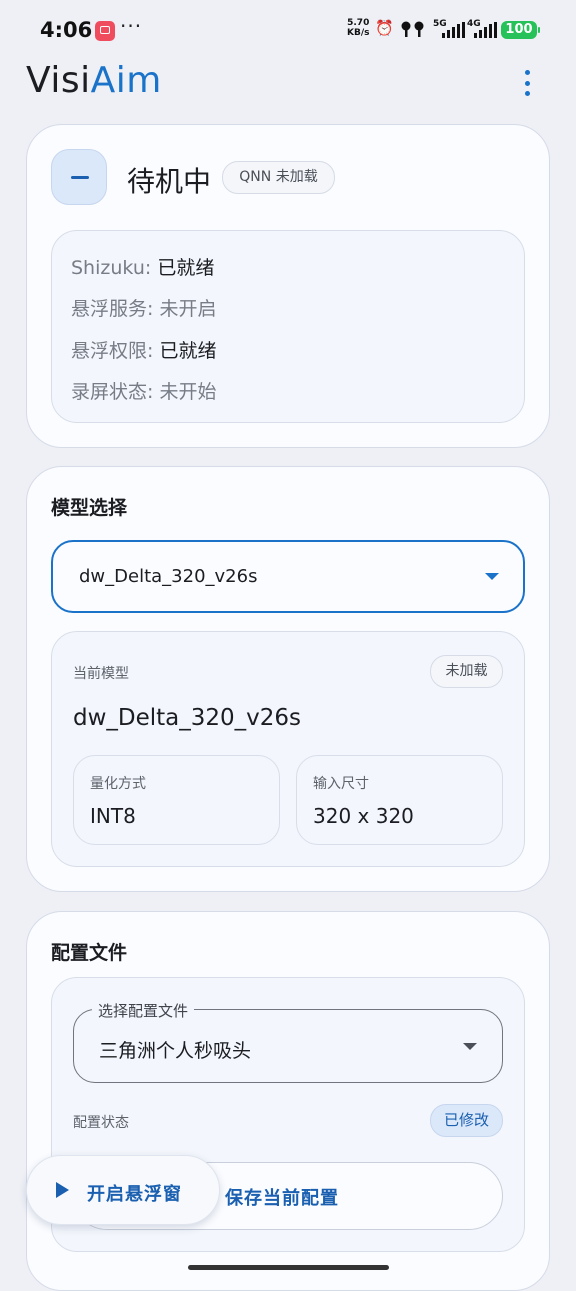 The image size is (576, 1291). What do you see at coordinates (66, 30) in the screenshot?
I see `clock: 4:06` at bounding box center [66, 30].